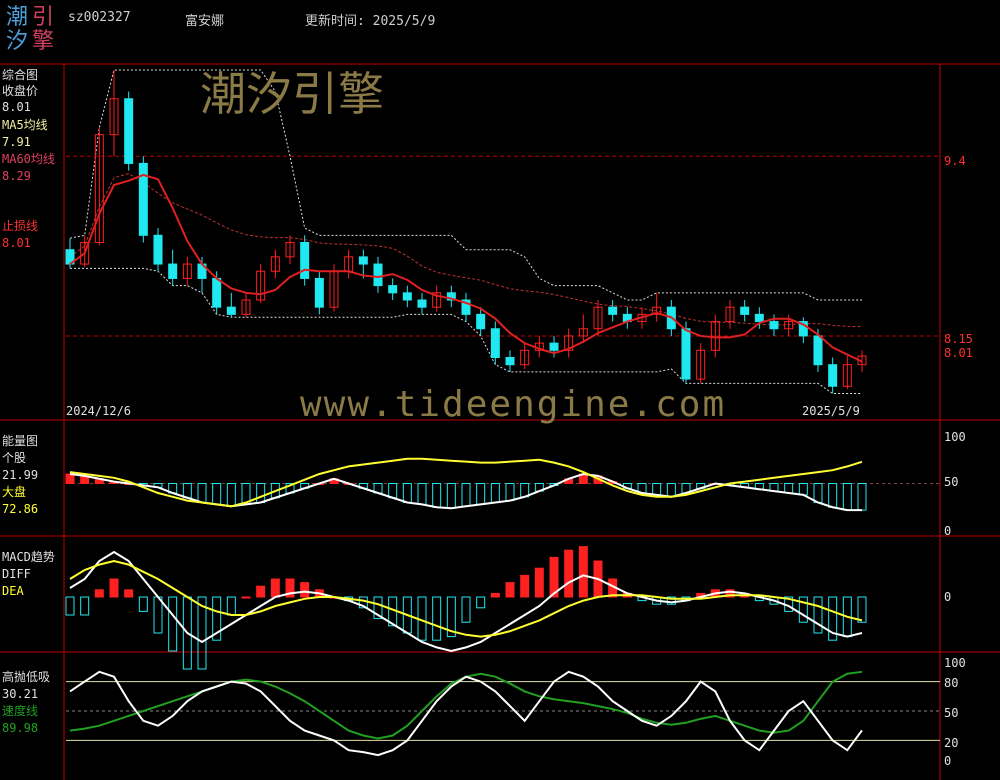  I want to click on gaopao-right-label-4: 20, so click(951, 743).